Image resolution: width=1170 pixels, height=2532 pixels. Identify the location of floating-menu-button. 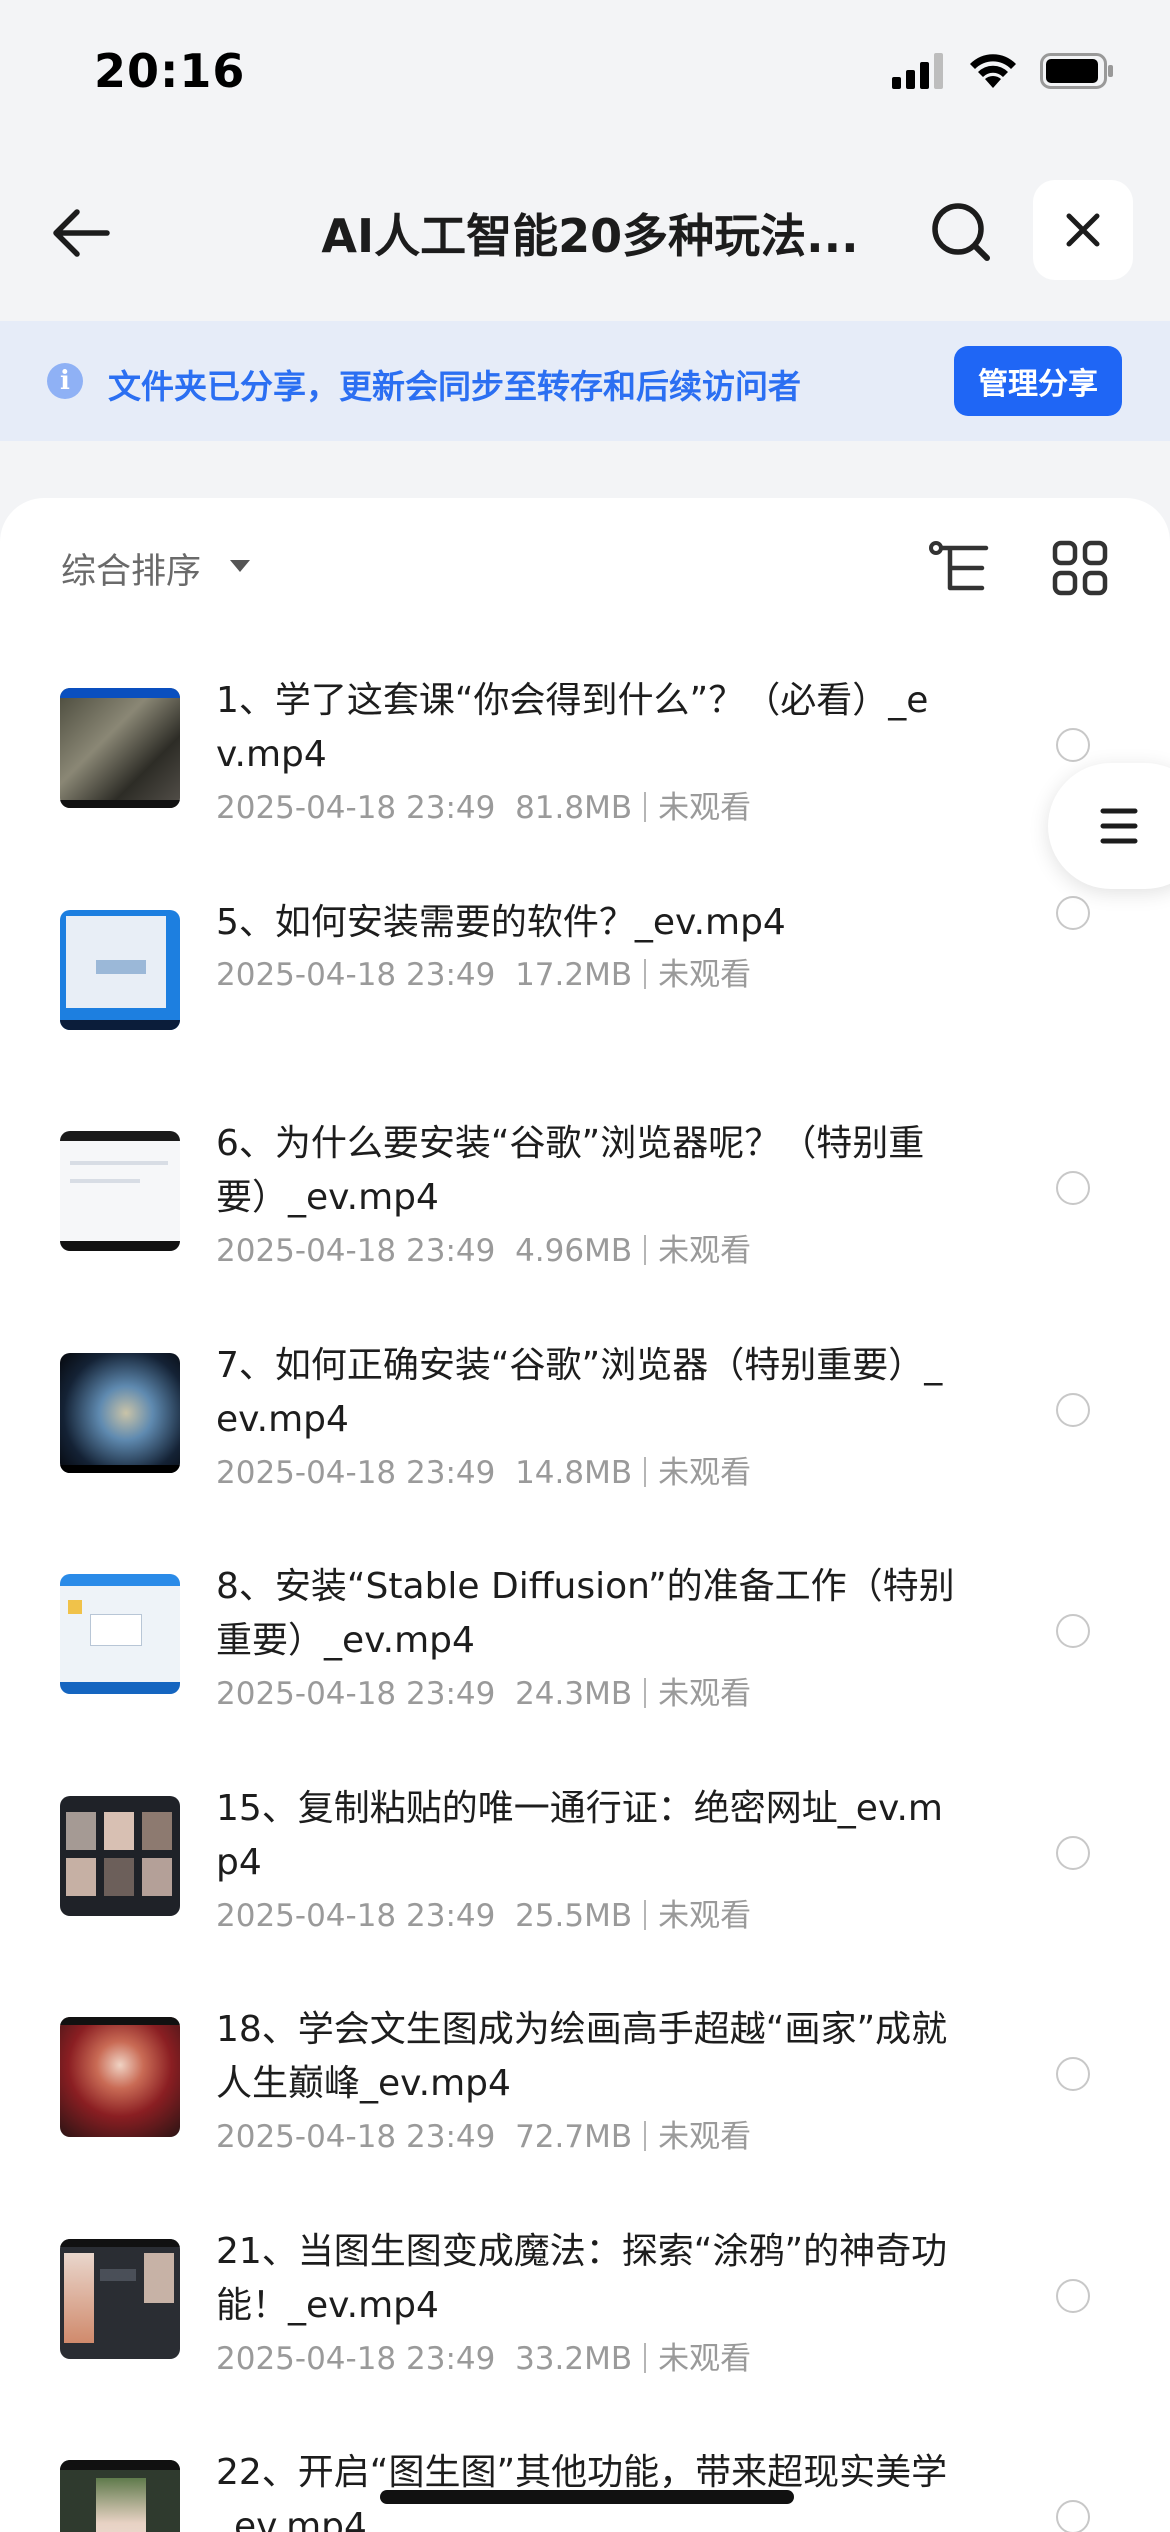
(1109, 826).